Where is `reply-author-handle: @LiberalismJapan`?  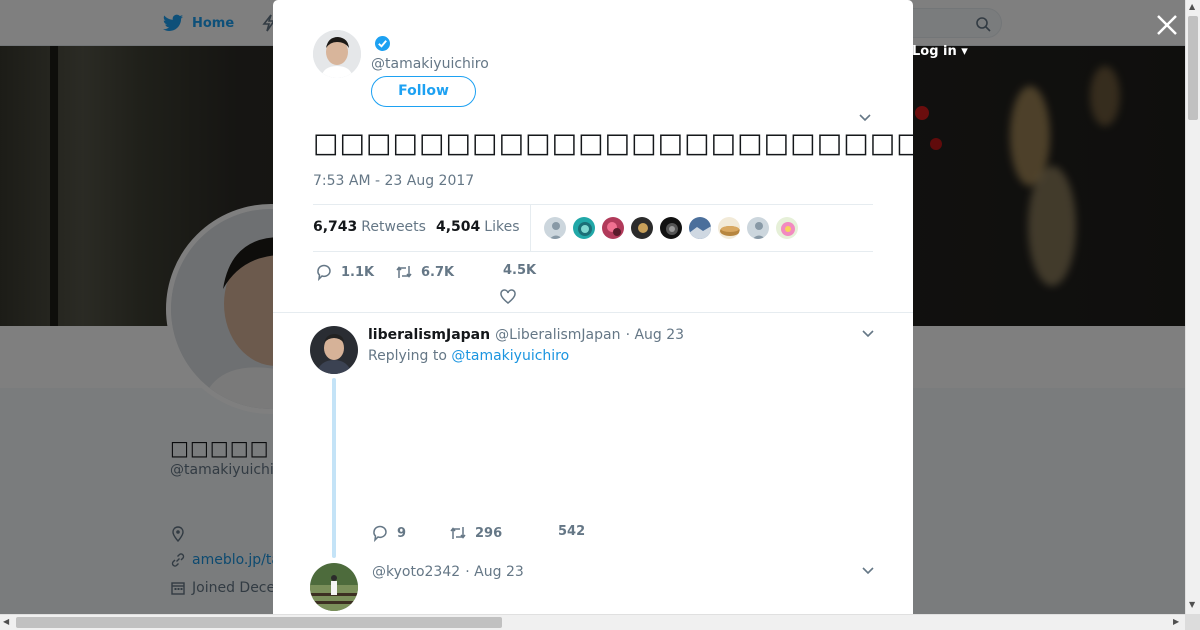 reply-author-handle: @LiberalismJapan is located at coordinates (557, 335).